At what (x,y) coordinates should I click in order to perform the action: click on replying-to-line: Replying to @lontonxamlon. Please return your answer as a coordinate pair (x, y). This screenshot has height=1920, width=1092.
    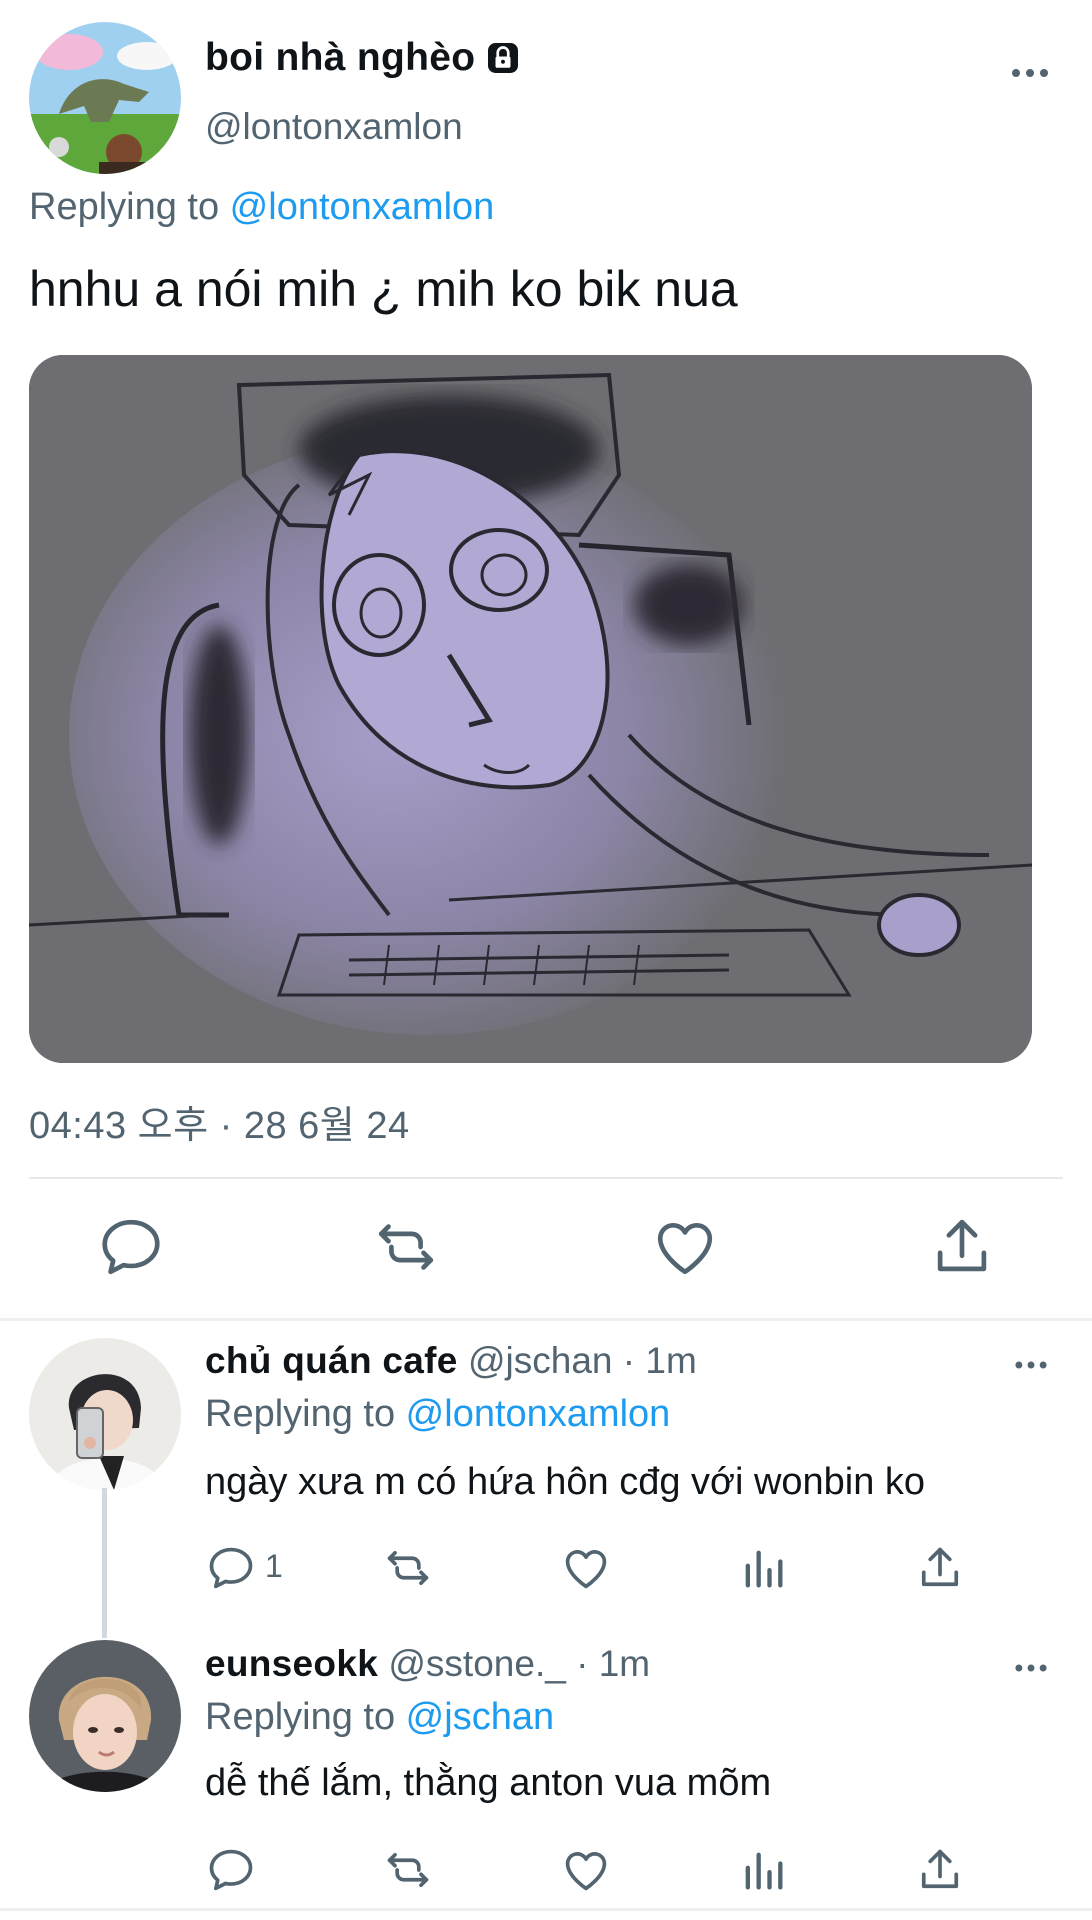
    Looking at the image, I should click on (261, 207).